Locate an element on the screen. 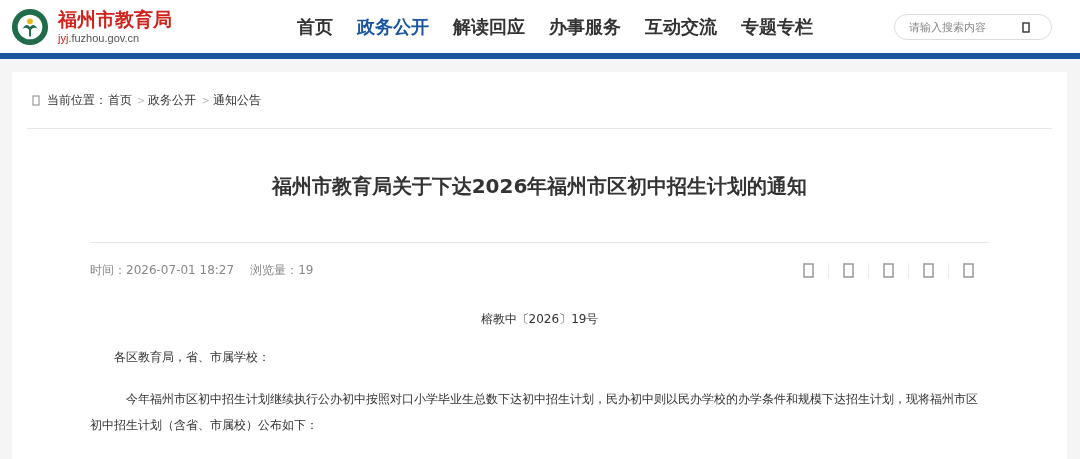  nav-tab: 解读回应 is located at coordinates (489, 26).